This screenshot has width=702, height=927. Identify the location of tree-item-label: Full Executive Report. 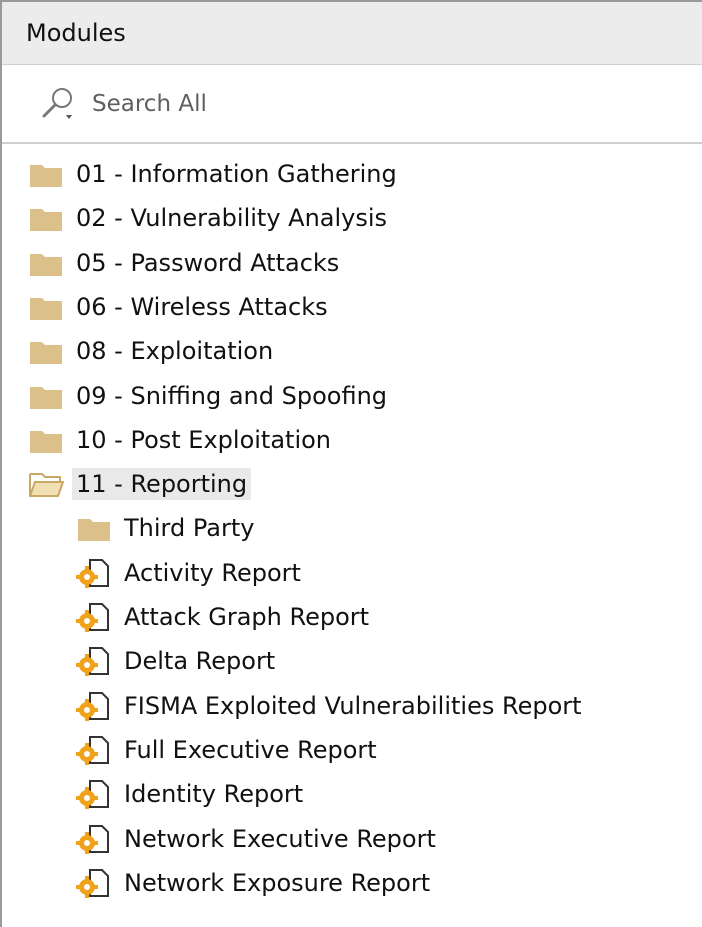
(250, 749).